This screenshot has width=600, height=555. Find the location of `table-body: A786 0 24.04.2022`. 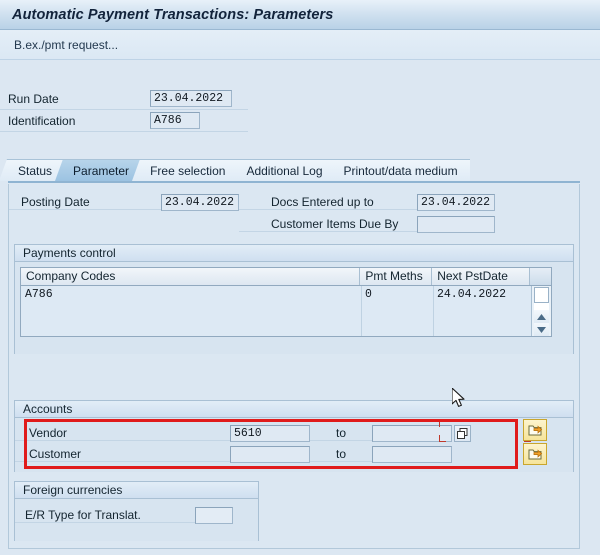

table-body: A786 0 24.04.2022 is located at coordinates (286, 311).